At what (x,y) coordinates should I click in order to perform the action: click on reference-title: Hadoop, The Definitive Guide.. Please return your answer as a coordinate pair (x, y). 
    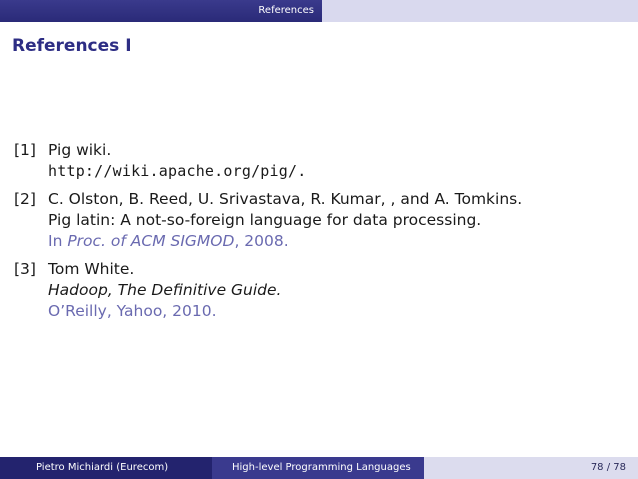
    Looking at the image, I should click on (165, 290).